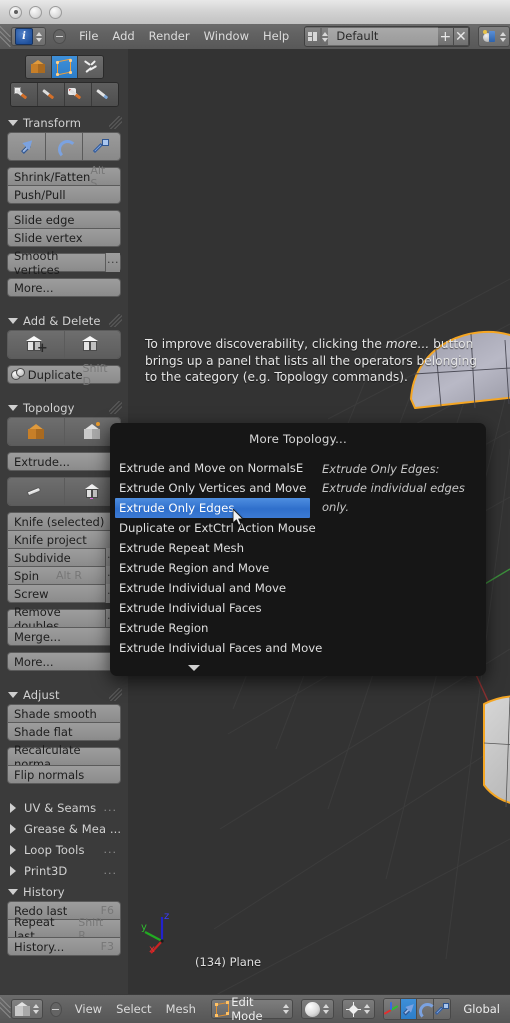  What do you see at coordinates (181, 1009) in the screenshot?
I see `menu-mesh: Mesh` at bounding box center [181, 1009].